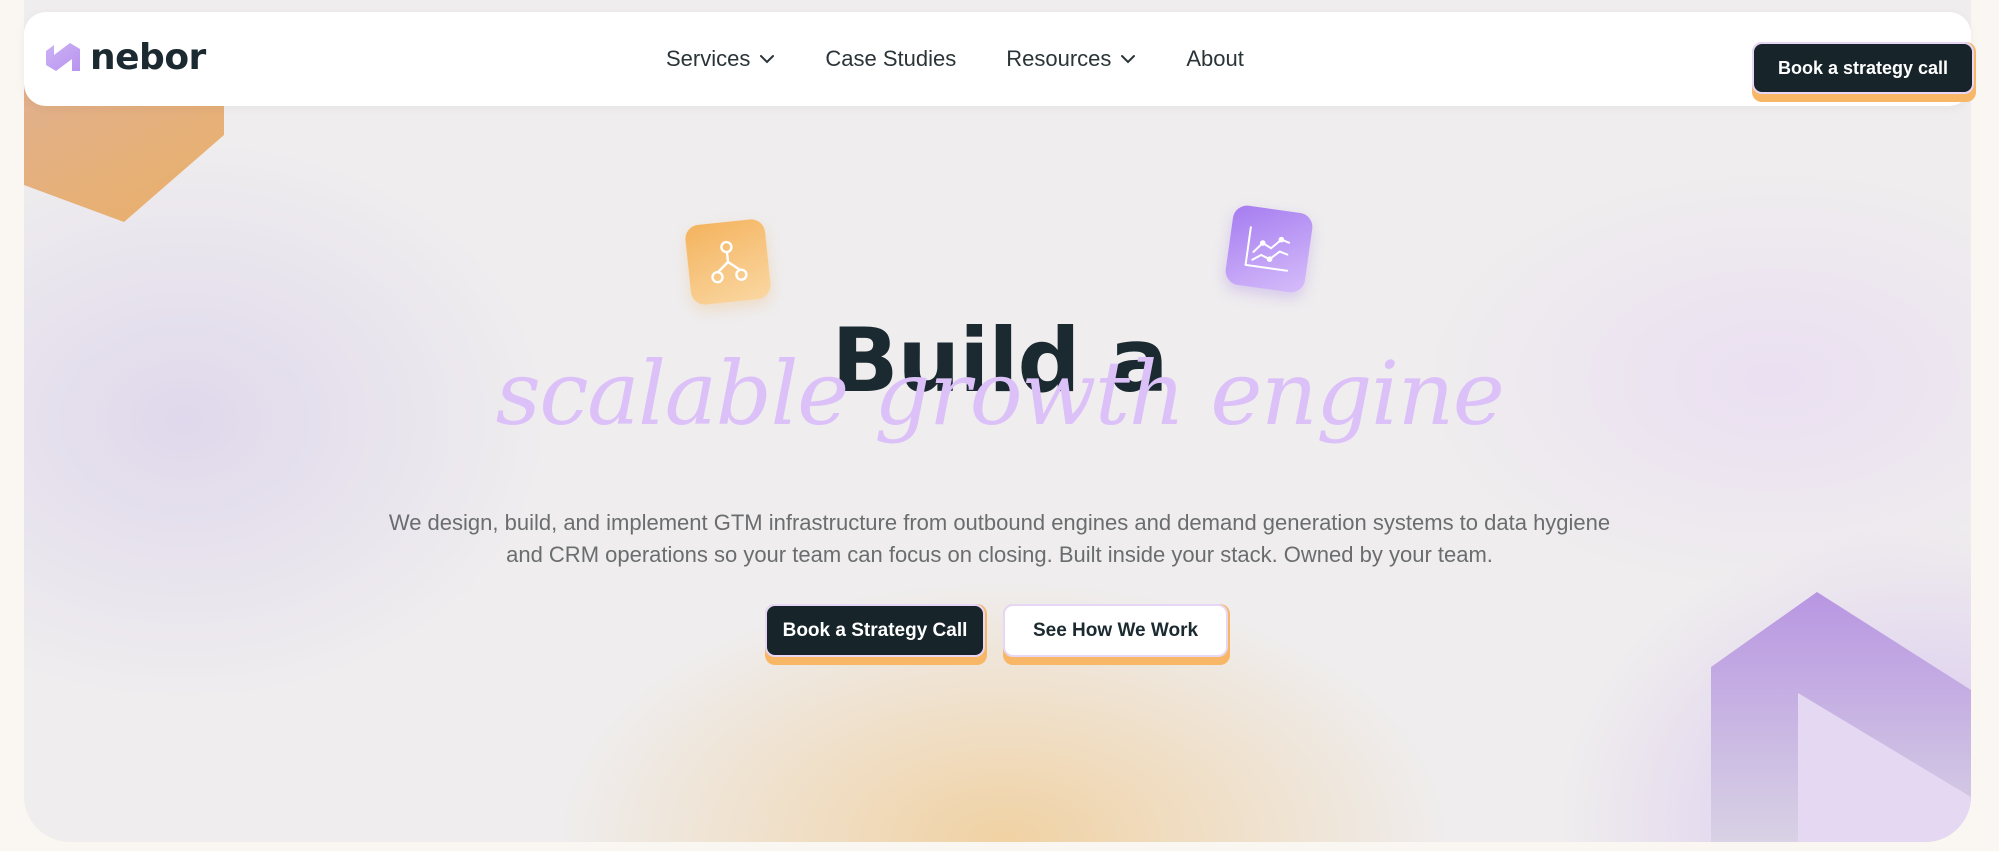  Describe the element at coordinates (875, 630) in the screenshot. I see `book-strategy-call-button: Book a Strategy Call` at that location.